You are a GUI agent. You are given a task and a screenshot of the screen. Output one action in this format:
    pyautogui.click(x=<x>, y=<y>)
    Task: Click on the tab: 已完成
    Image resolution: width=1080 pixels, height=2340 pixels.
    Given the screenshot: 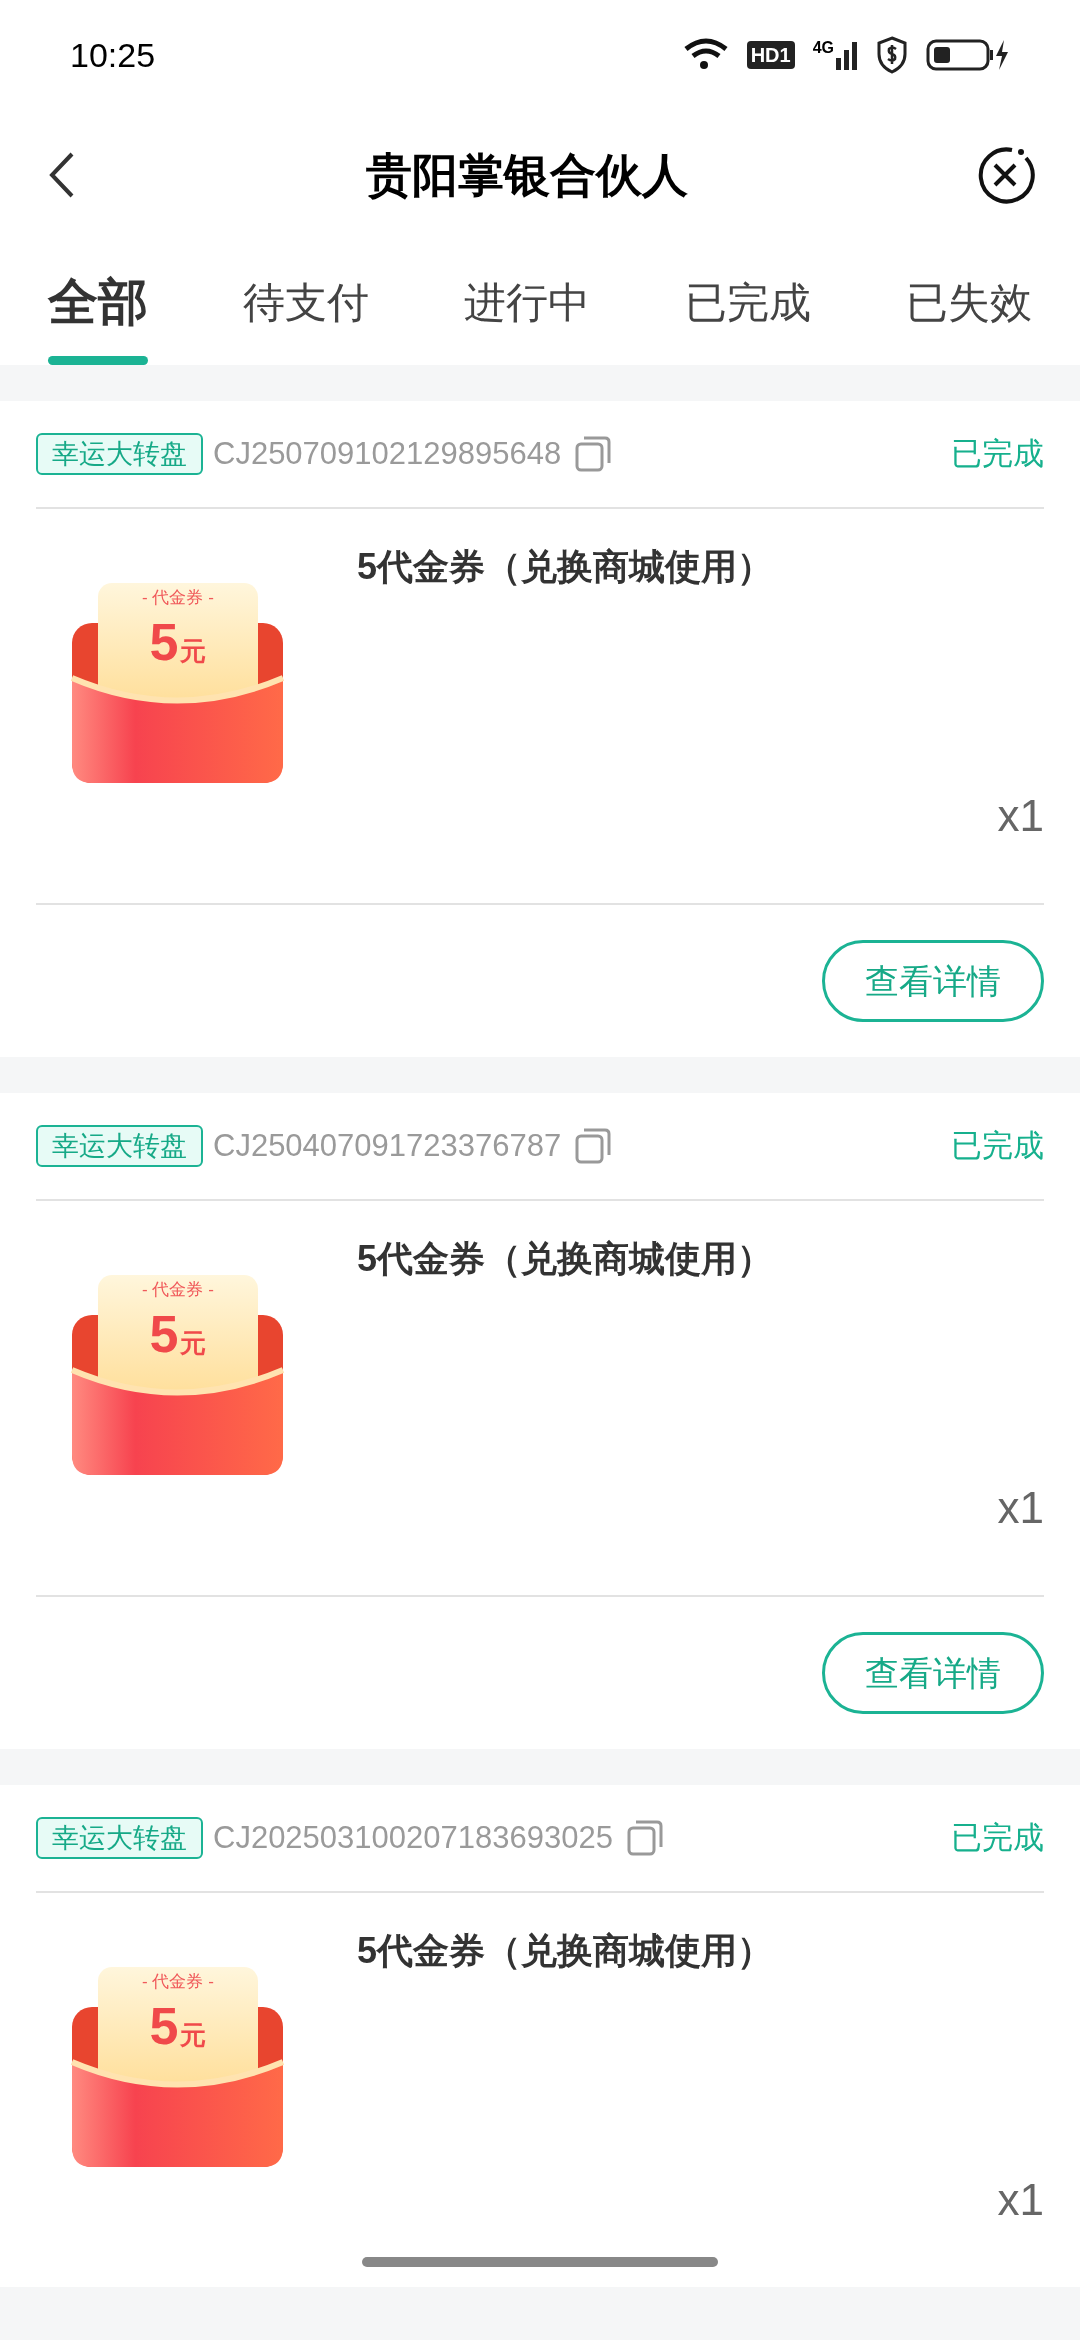 What is the action you would take?
    pyautogui.click(x=748, y=302)
    